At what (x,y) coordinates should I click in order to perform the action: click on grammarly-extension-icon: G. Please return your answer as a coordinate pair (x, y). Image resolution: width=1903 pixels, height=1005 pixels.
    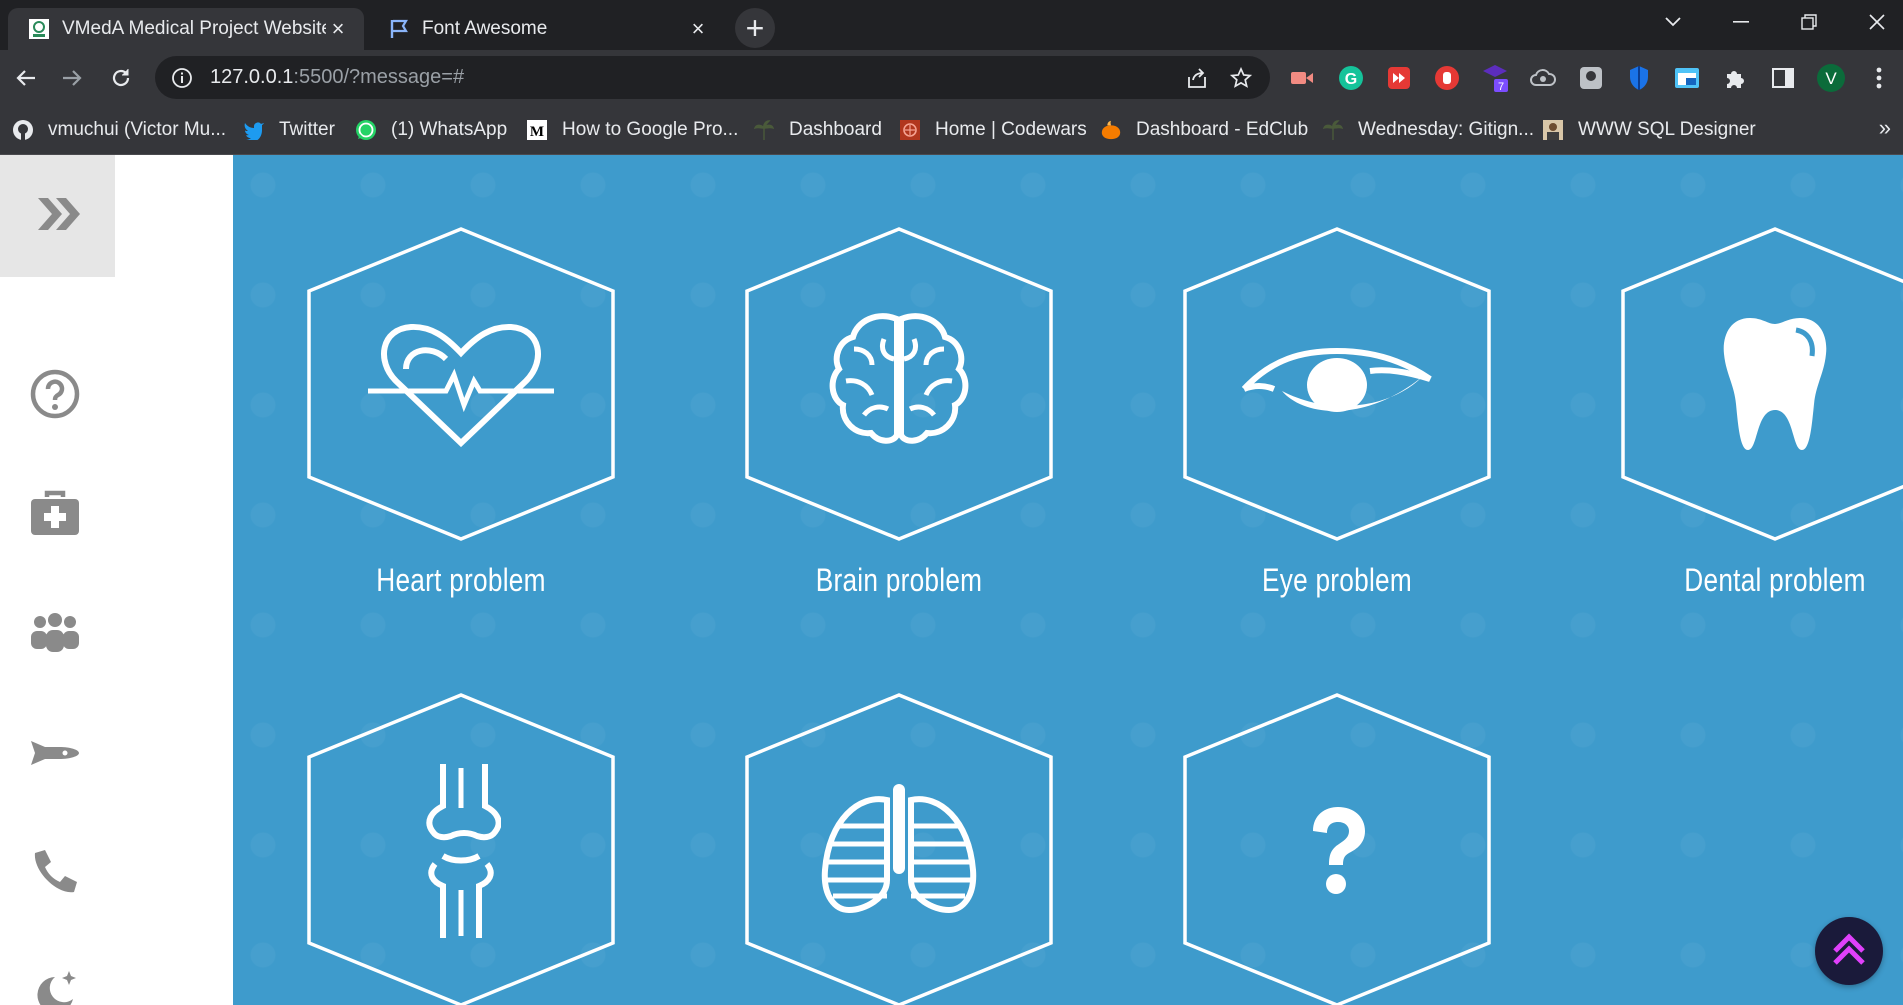
    Looking at the image, I should click on (1351, 78).